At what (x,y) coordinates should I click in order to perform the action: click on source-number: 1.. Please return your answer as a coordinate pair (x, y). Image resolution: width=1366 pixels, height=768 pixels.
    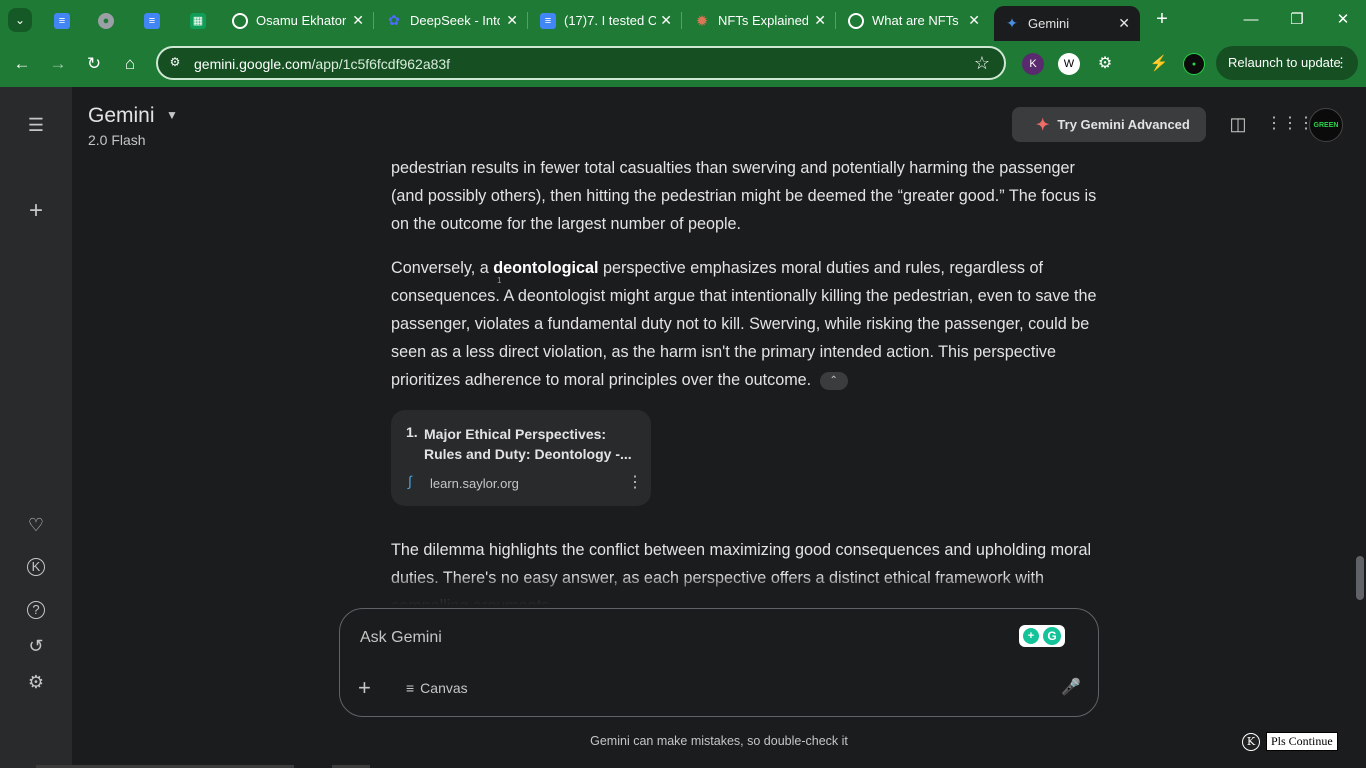
    Looking at the image, I should click on (412, 432).